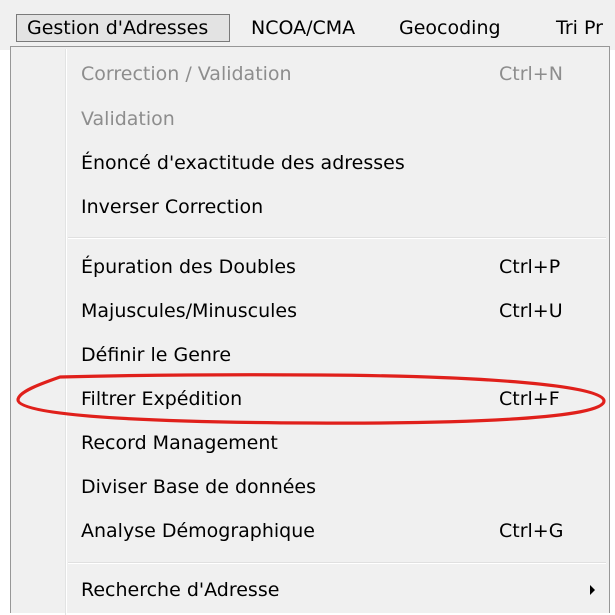  I want to click on menu-item-label: Validation, so click(128, 119).